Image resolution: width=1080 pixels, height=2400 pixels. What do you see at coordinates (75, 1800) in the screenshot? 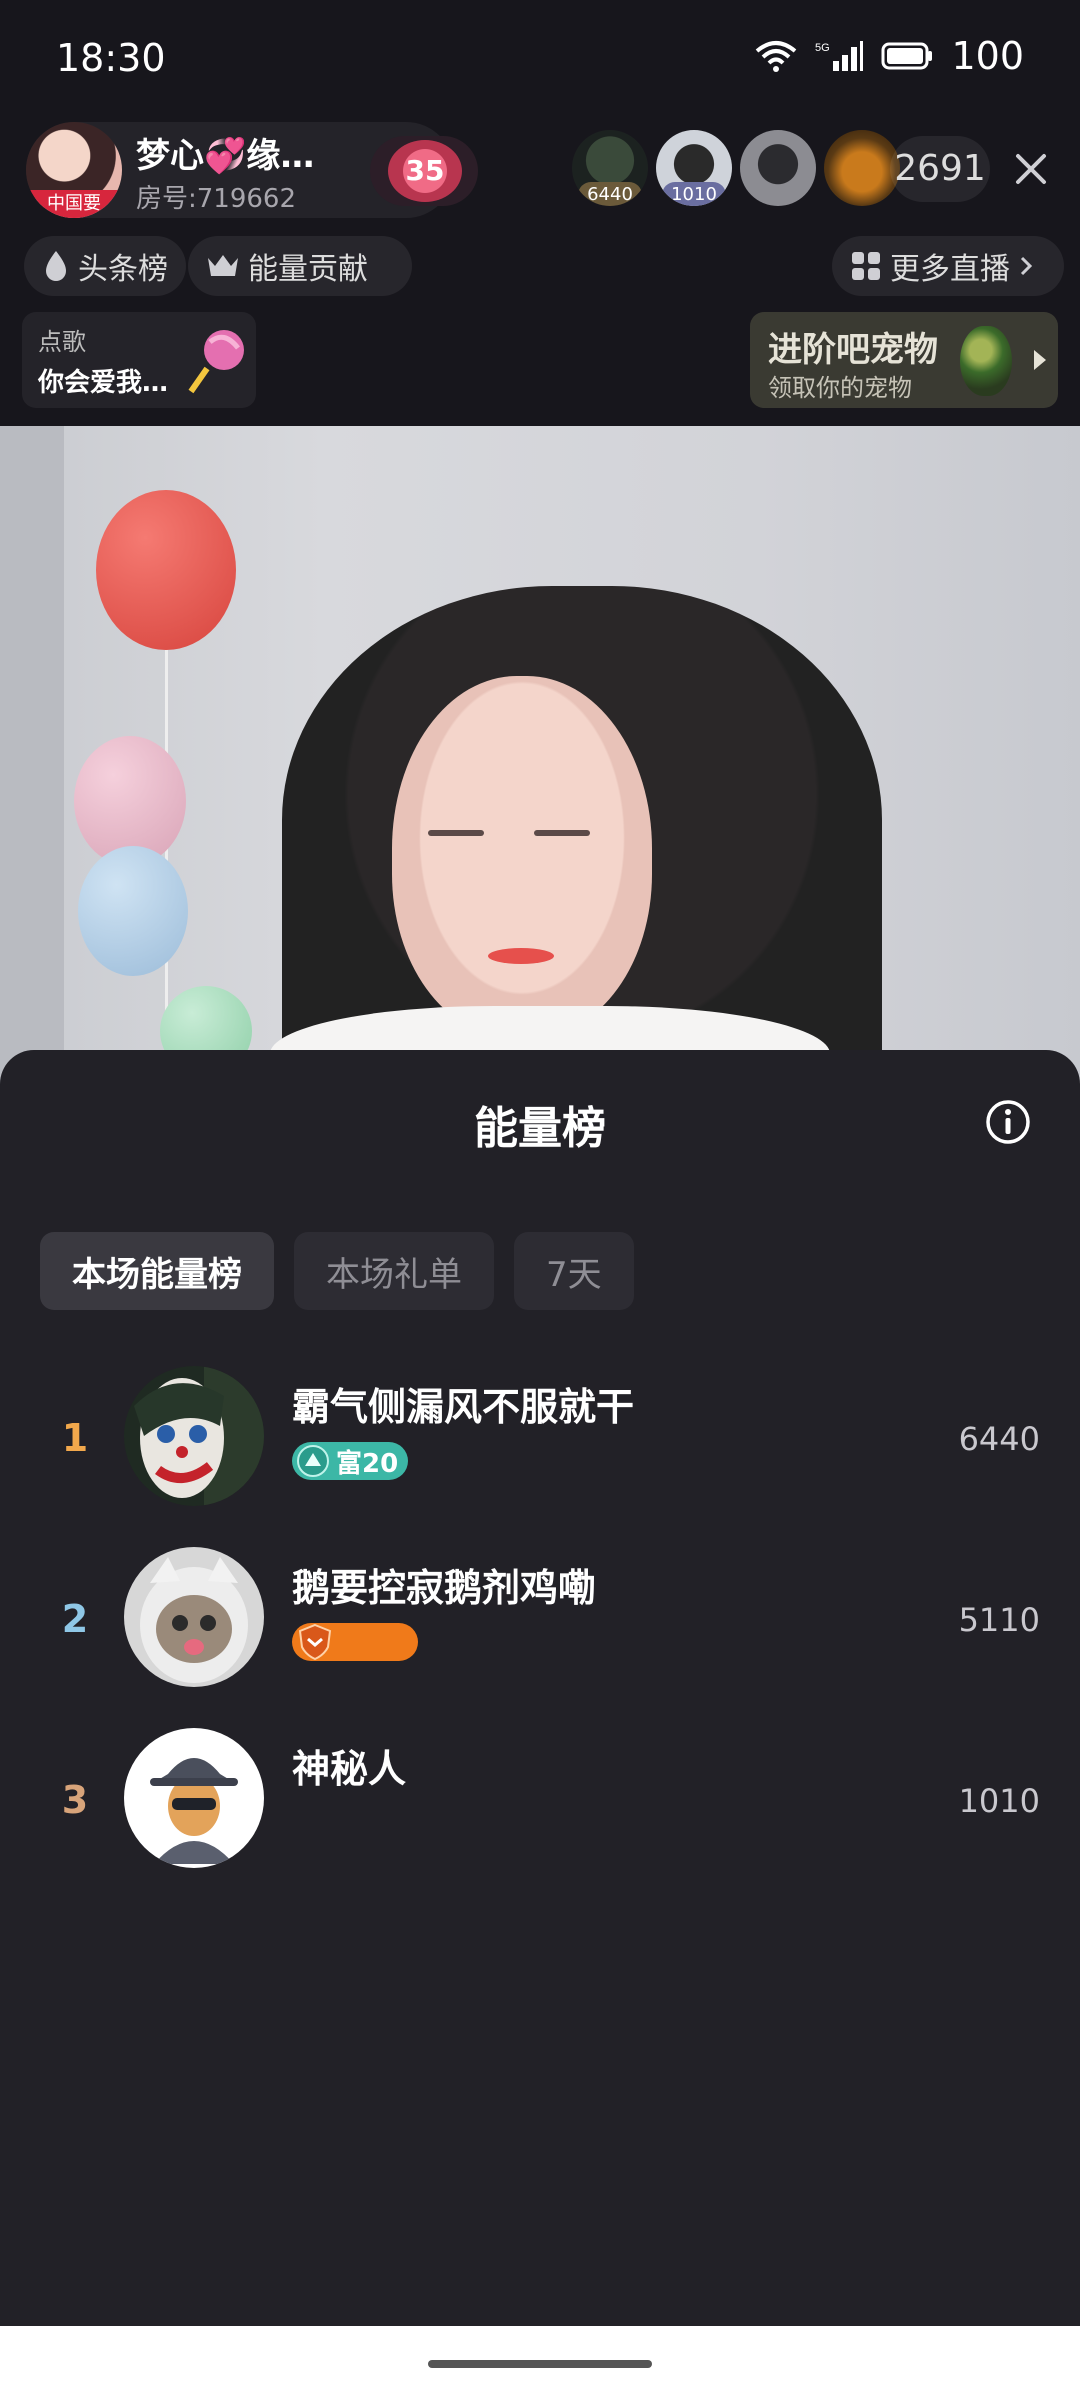
I see `rank-number: 3` at bounding box center [75, 1800].